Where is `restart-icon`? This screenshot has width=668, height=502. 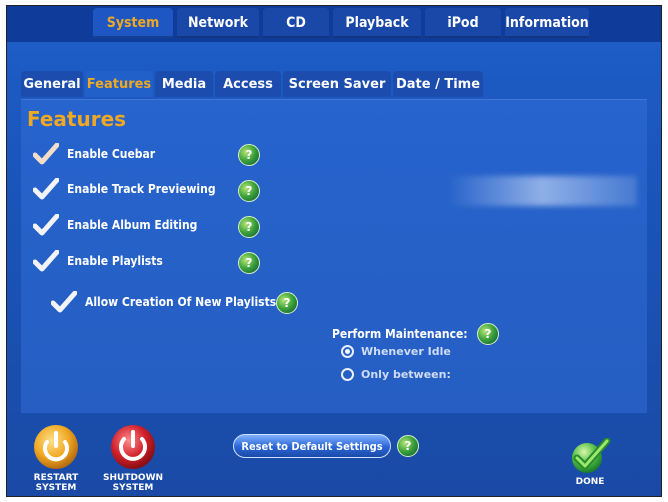
restart-icon is located at coordinates (56, 447).